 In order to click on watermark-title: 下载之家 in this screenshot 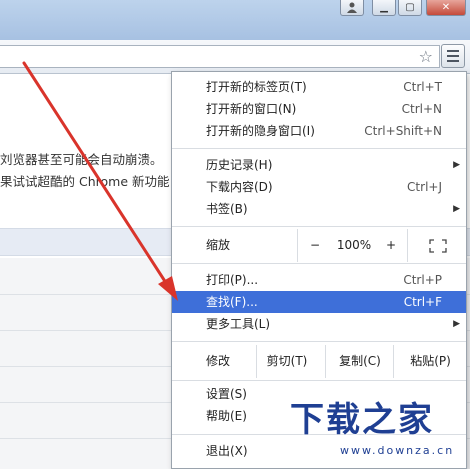, I will do `click(362, 420)`.